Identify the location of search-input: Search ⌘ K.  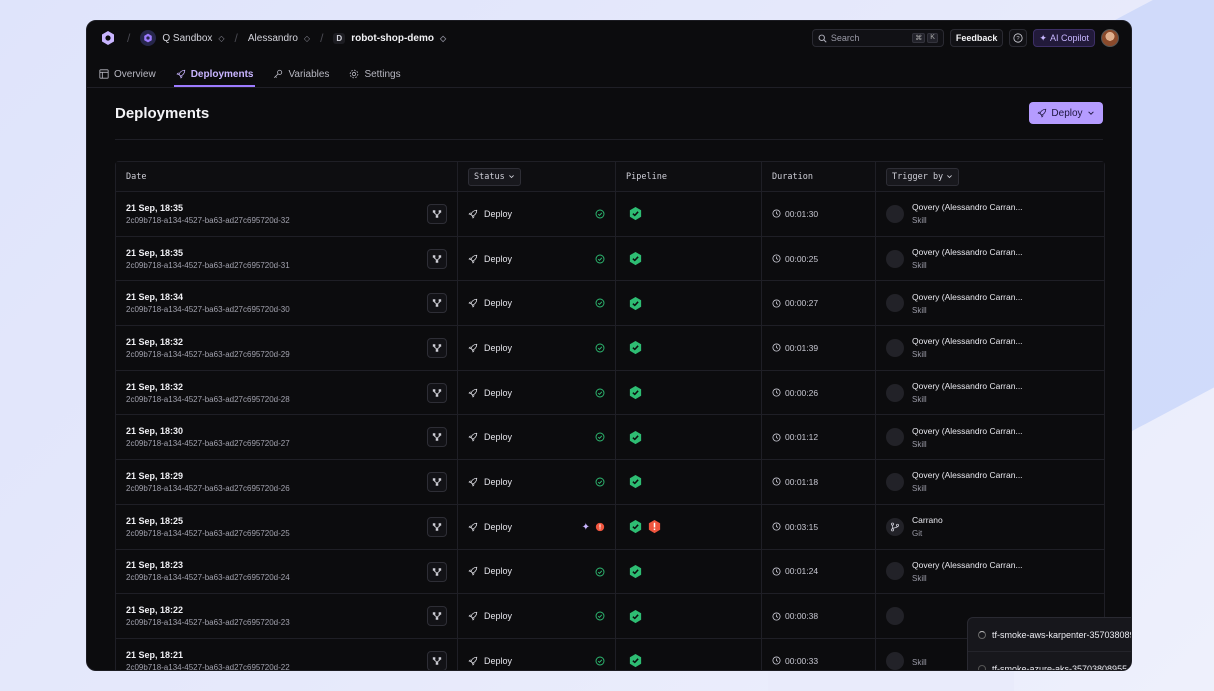
(877, 38).